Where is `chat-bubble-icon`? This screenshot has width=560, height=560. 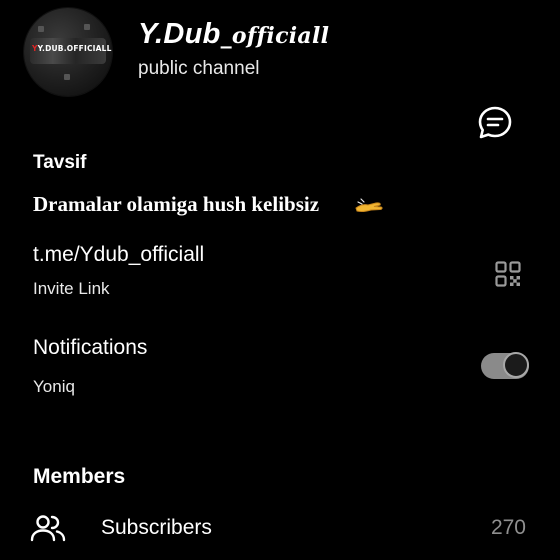
chat-bubble-icon is located at coordinates (495, 122).